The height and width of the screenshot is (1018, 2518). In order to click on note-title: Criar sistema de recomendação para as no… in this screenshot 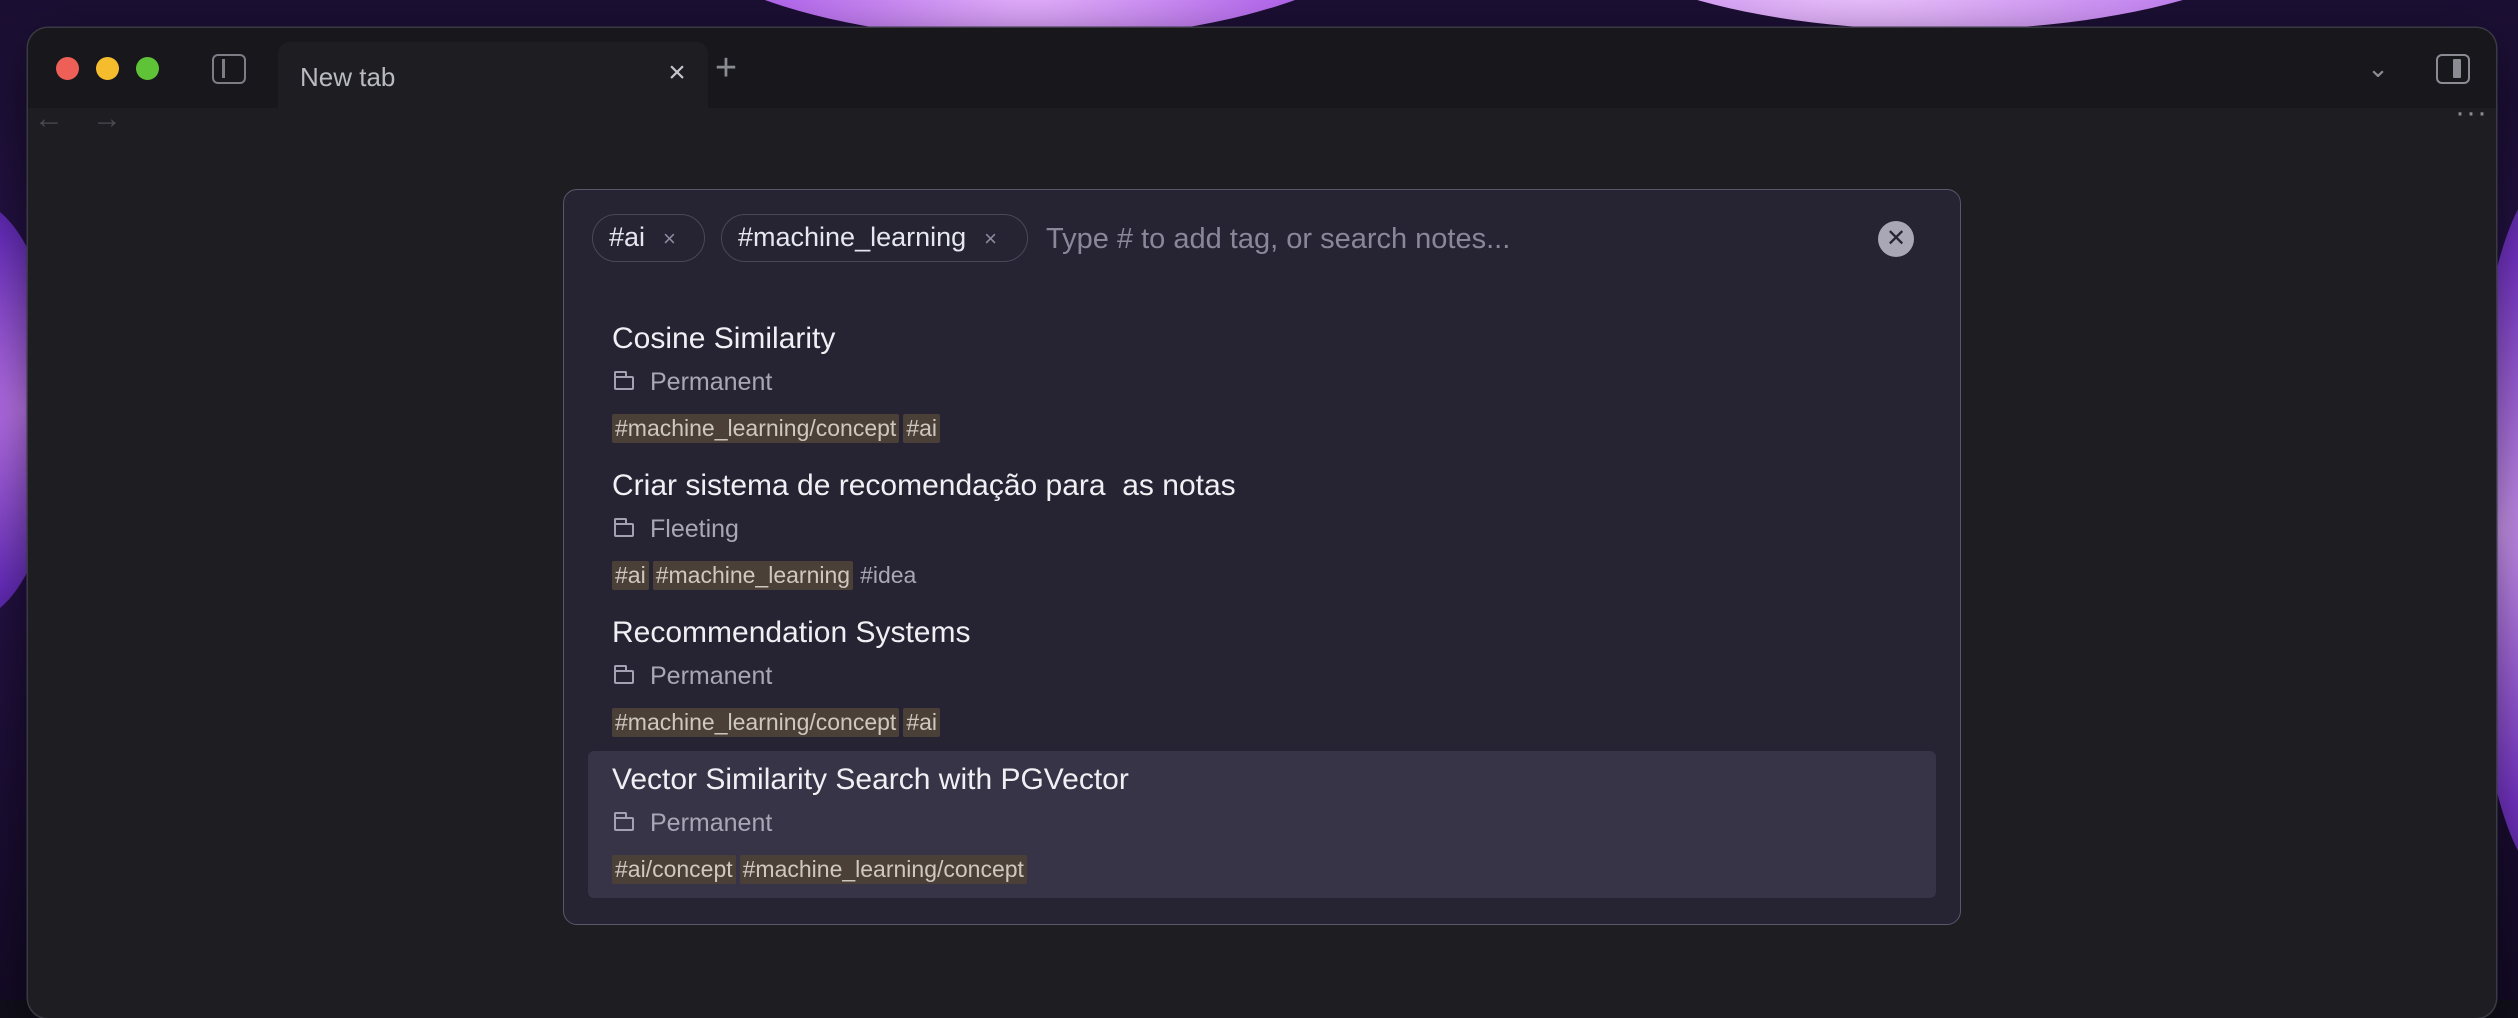, I will do `click(924, 485)`.